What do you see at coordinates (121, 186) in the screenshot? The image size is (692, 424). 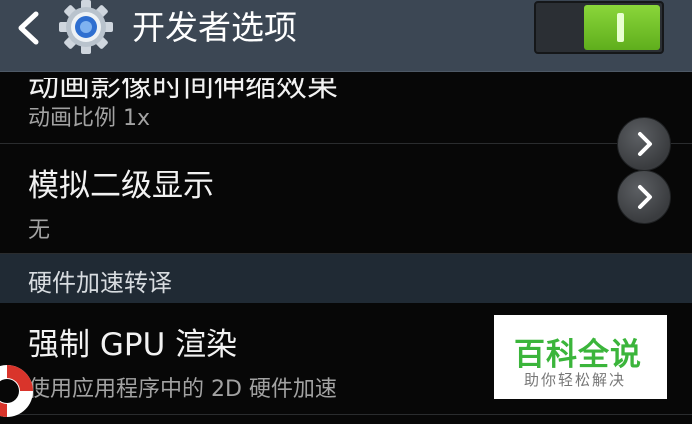 I see `setting-title: 模拟二级显示` at bounding box center [121, 186].